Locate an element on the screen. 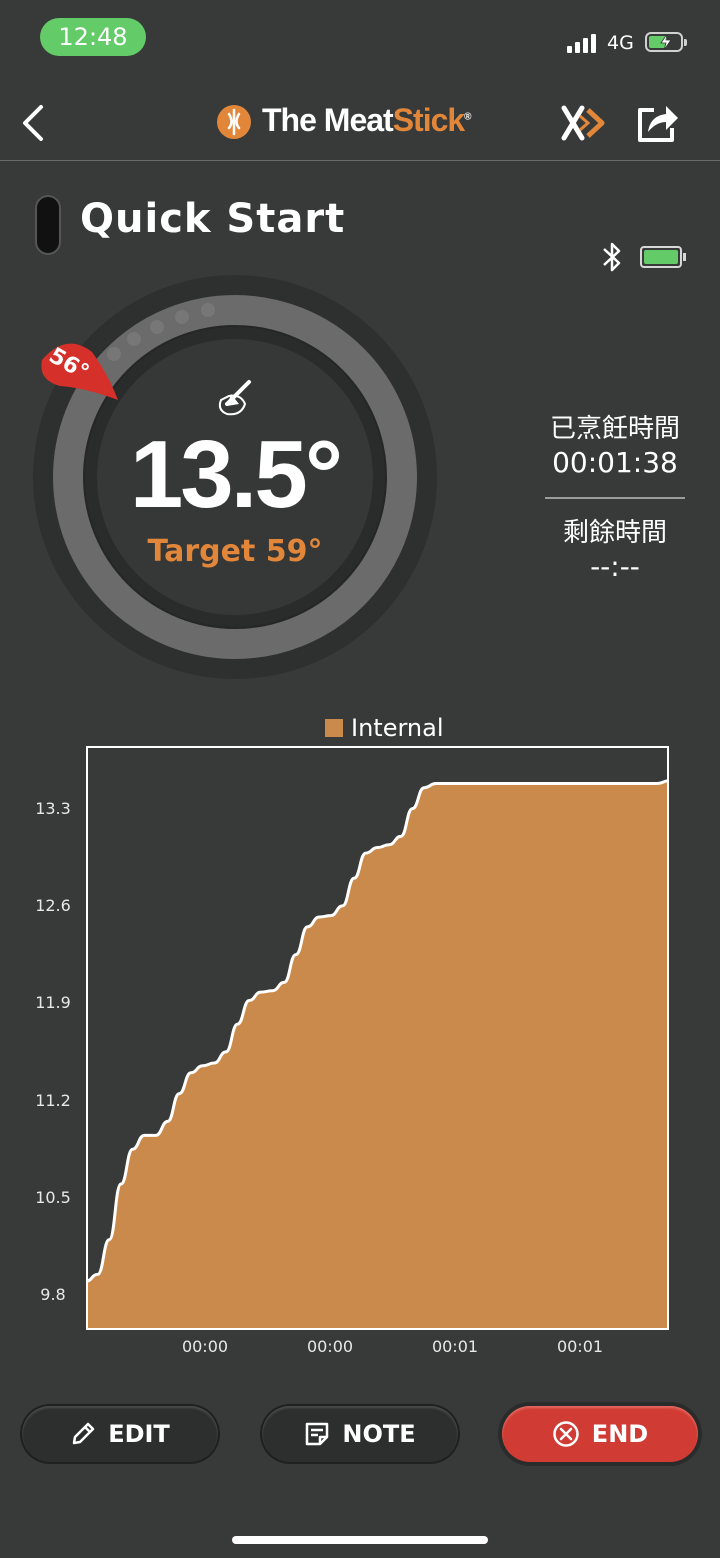  end-button: END is located at coordinates (600, 1434).